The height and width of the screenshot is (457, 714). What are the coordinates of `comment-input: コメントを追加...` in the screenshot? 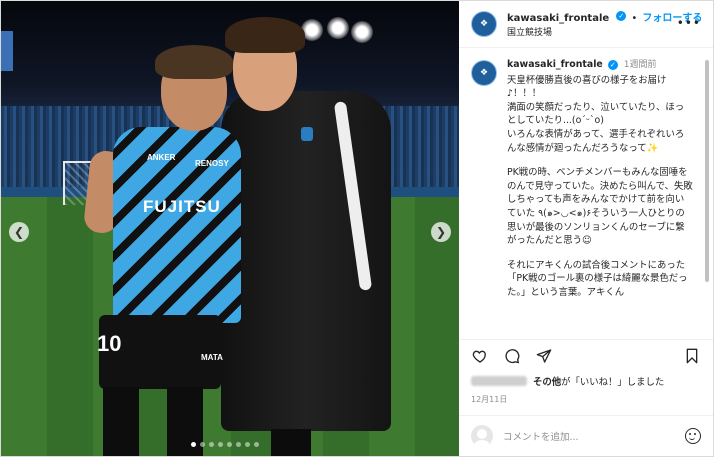 It's located at (594, 436).